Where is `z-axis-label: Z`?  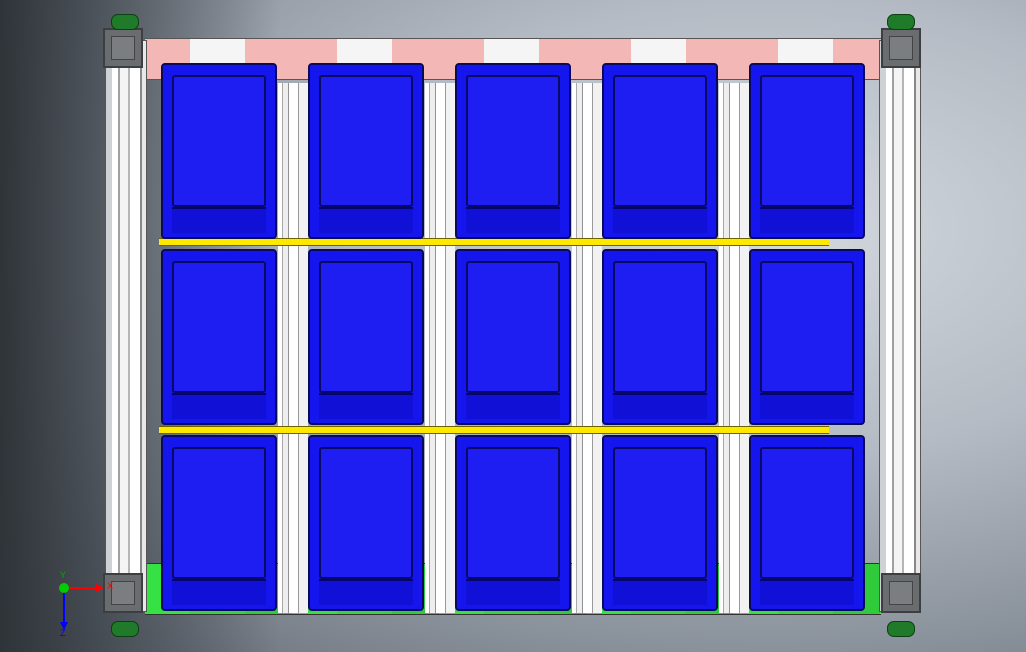 z-axis-label: Z is located at coordinates (63, 633).